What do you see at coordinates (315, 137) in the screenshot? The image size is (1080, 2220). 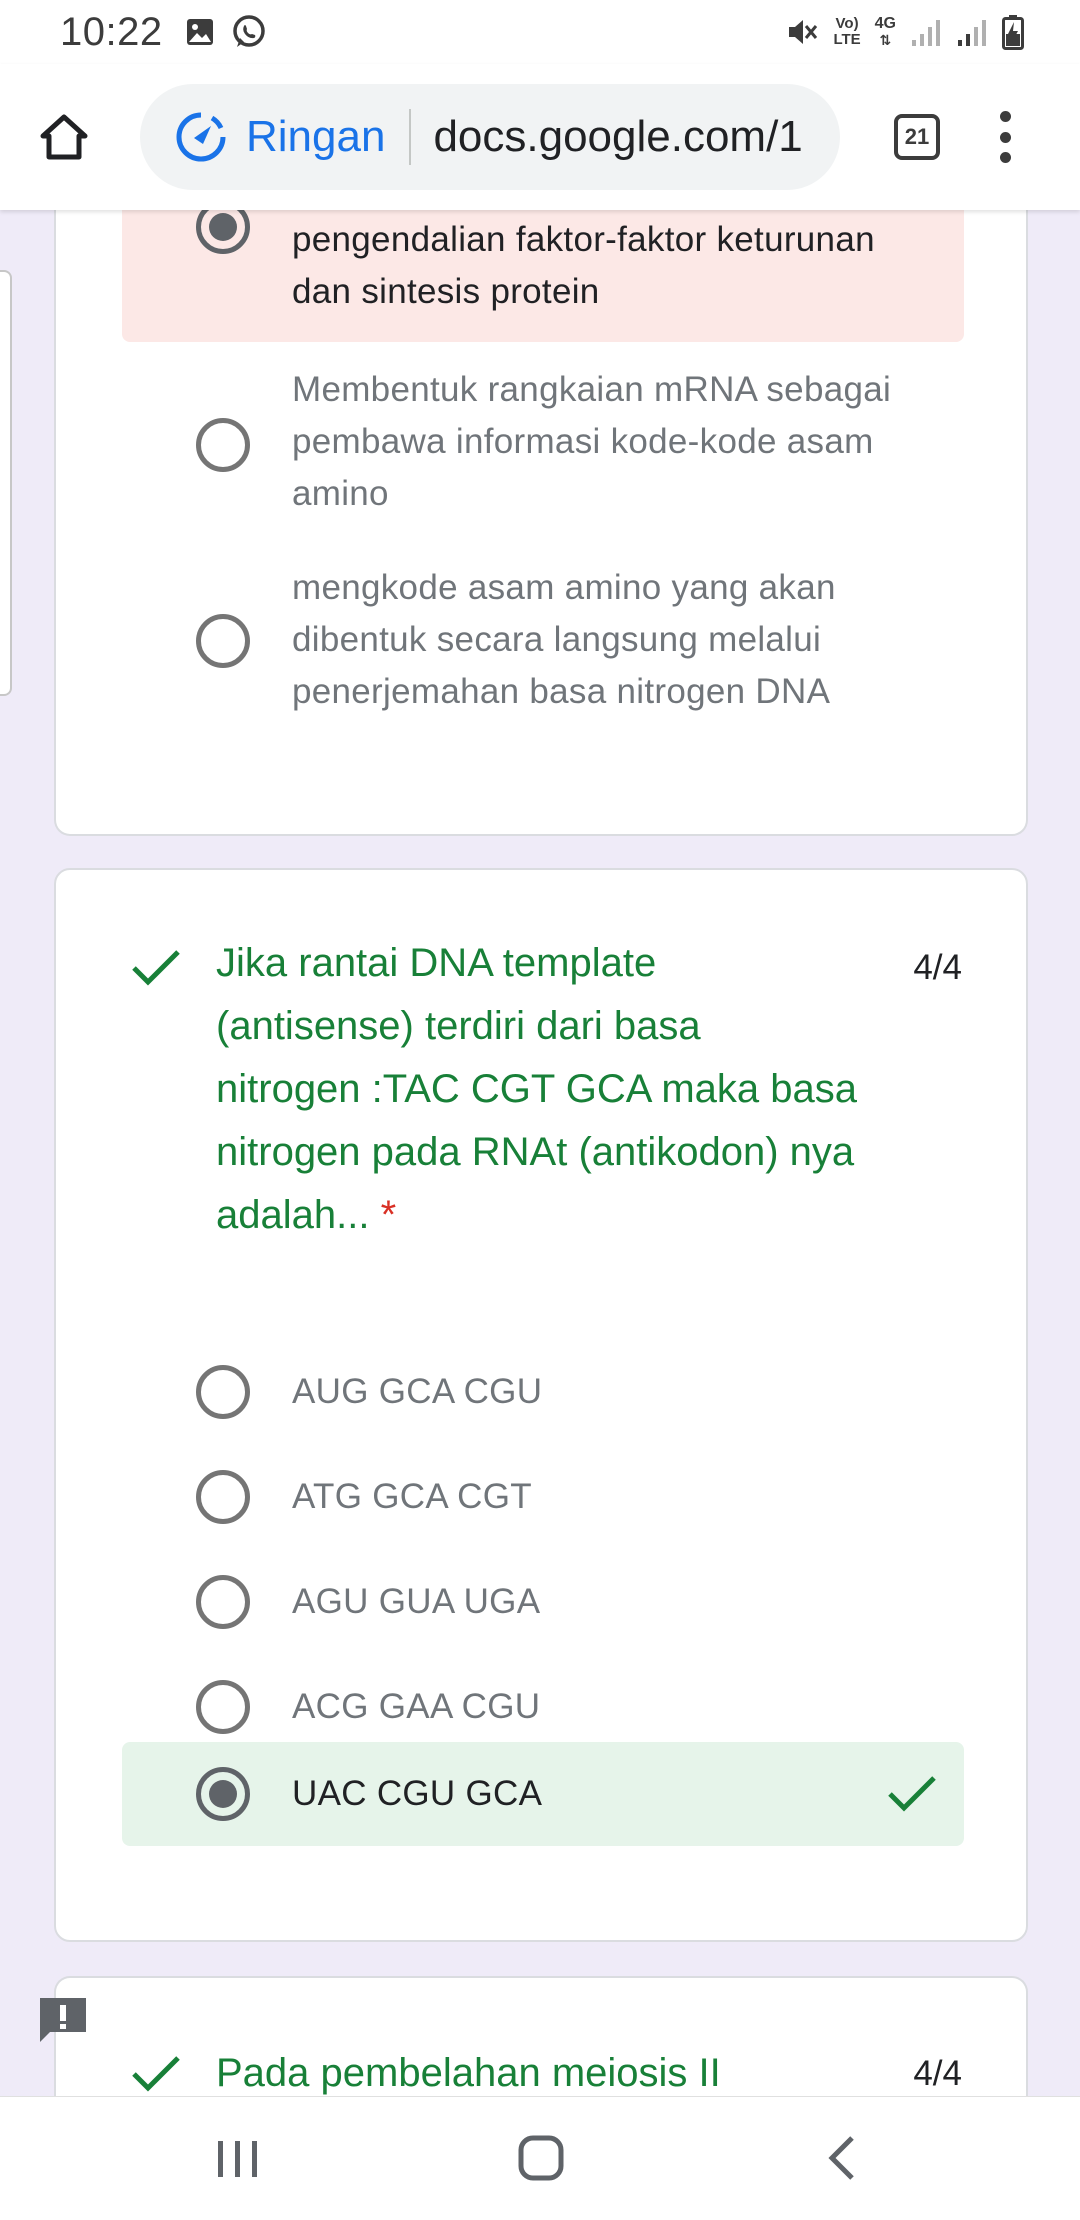 I see `lite-mode-label: Ringan` at bounding box center [315, 137].